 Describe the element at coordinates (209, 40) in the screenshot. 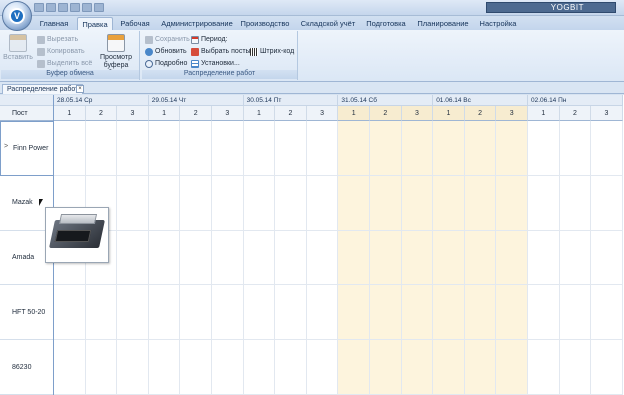

I see `period-button: Период:` at that location.